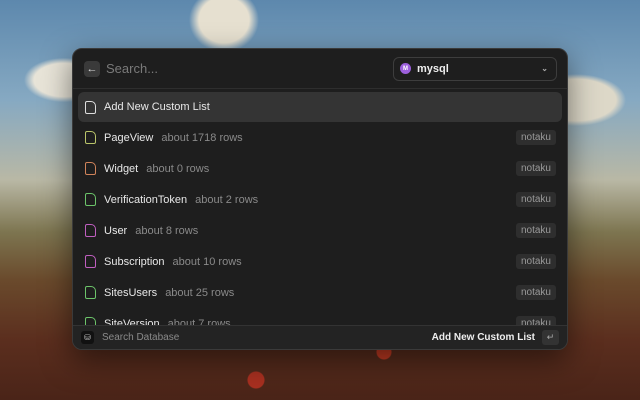  I want to click on table-name: User, so click(116, 230).